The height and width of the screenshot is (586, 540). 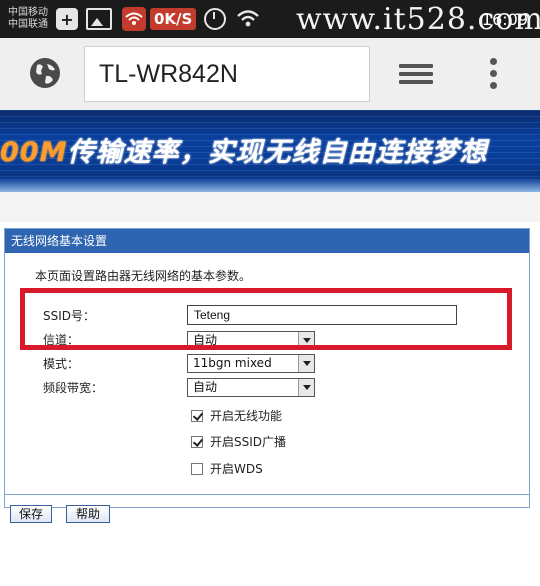 What do you see at coordinates (45, 73) in the screenshot?
I see `globe-icon` at bounding box center [45, 73].